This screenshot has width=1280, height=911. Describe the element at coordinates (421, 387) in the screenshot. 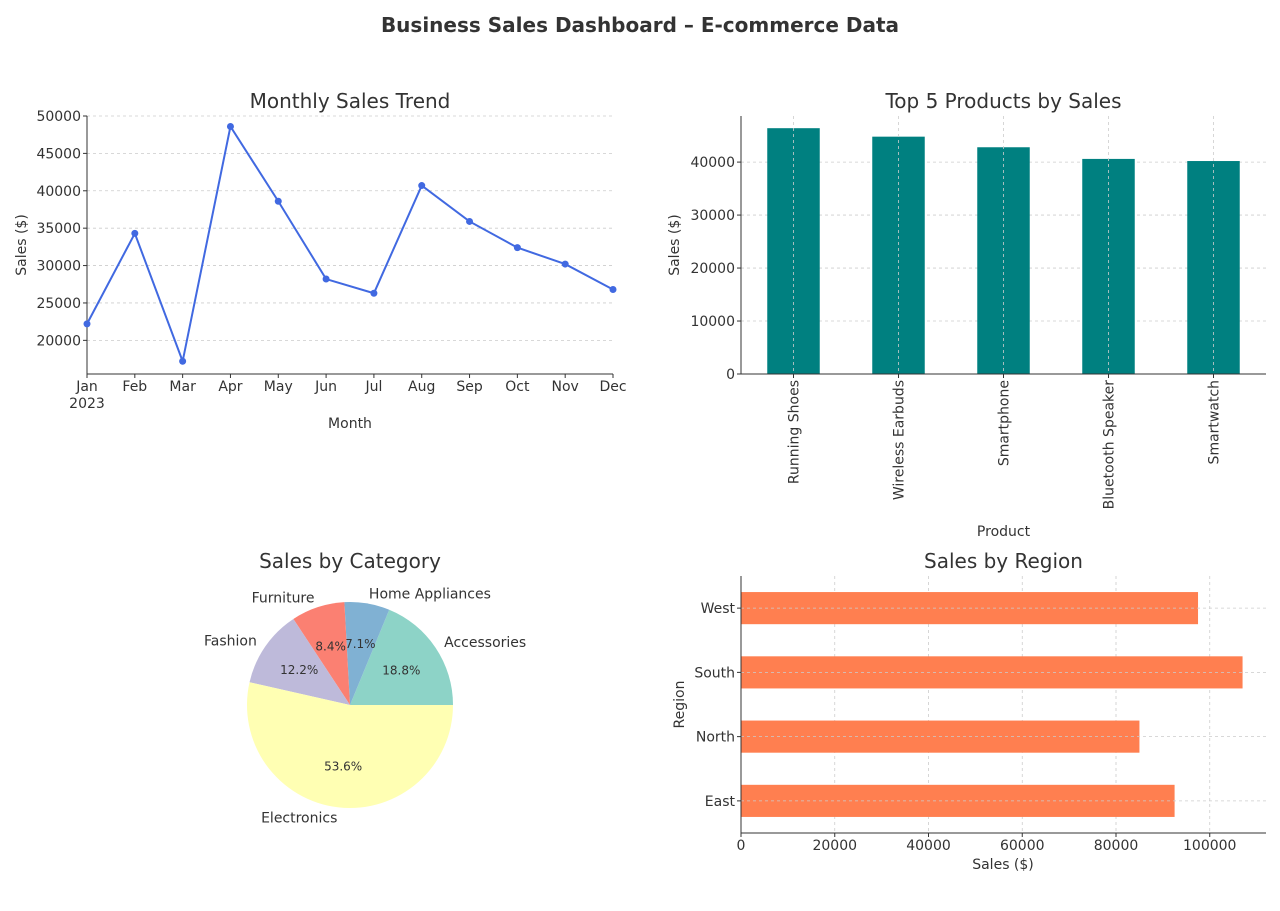

I see `x-tick-label: Aug` at that location.